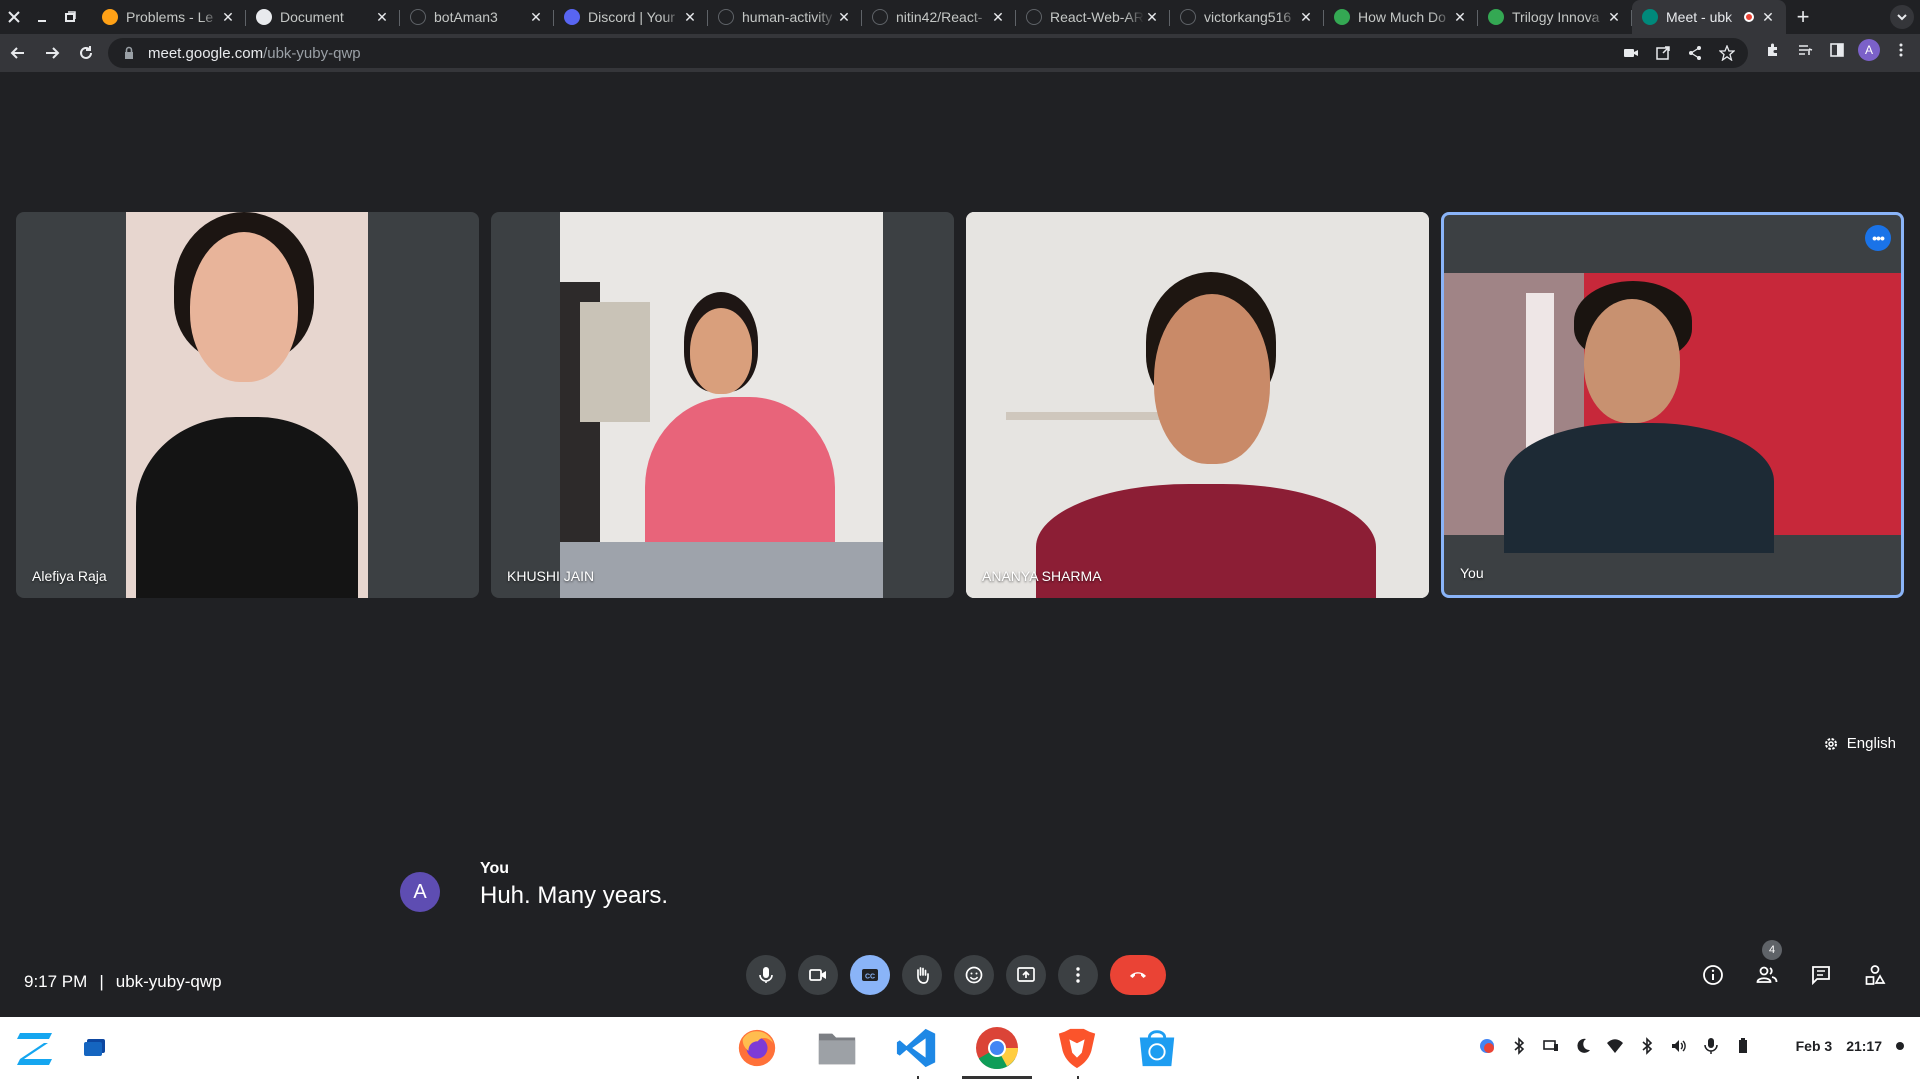  Describe the element at coordinates (837, 1048) in the screenshot. I see `files-icon` at that location.